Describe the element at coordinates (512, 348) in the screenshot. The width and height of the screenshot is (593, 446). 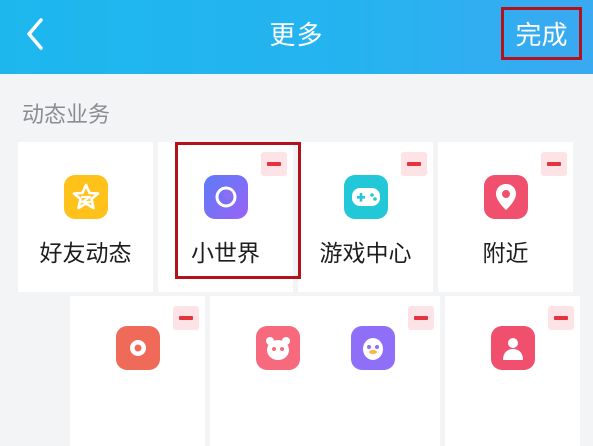
I see `red-person-icon` at that location.